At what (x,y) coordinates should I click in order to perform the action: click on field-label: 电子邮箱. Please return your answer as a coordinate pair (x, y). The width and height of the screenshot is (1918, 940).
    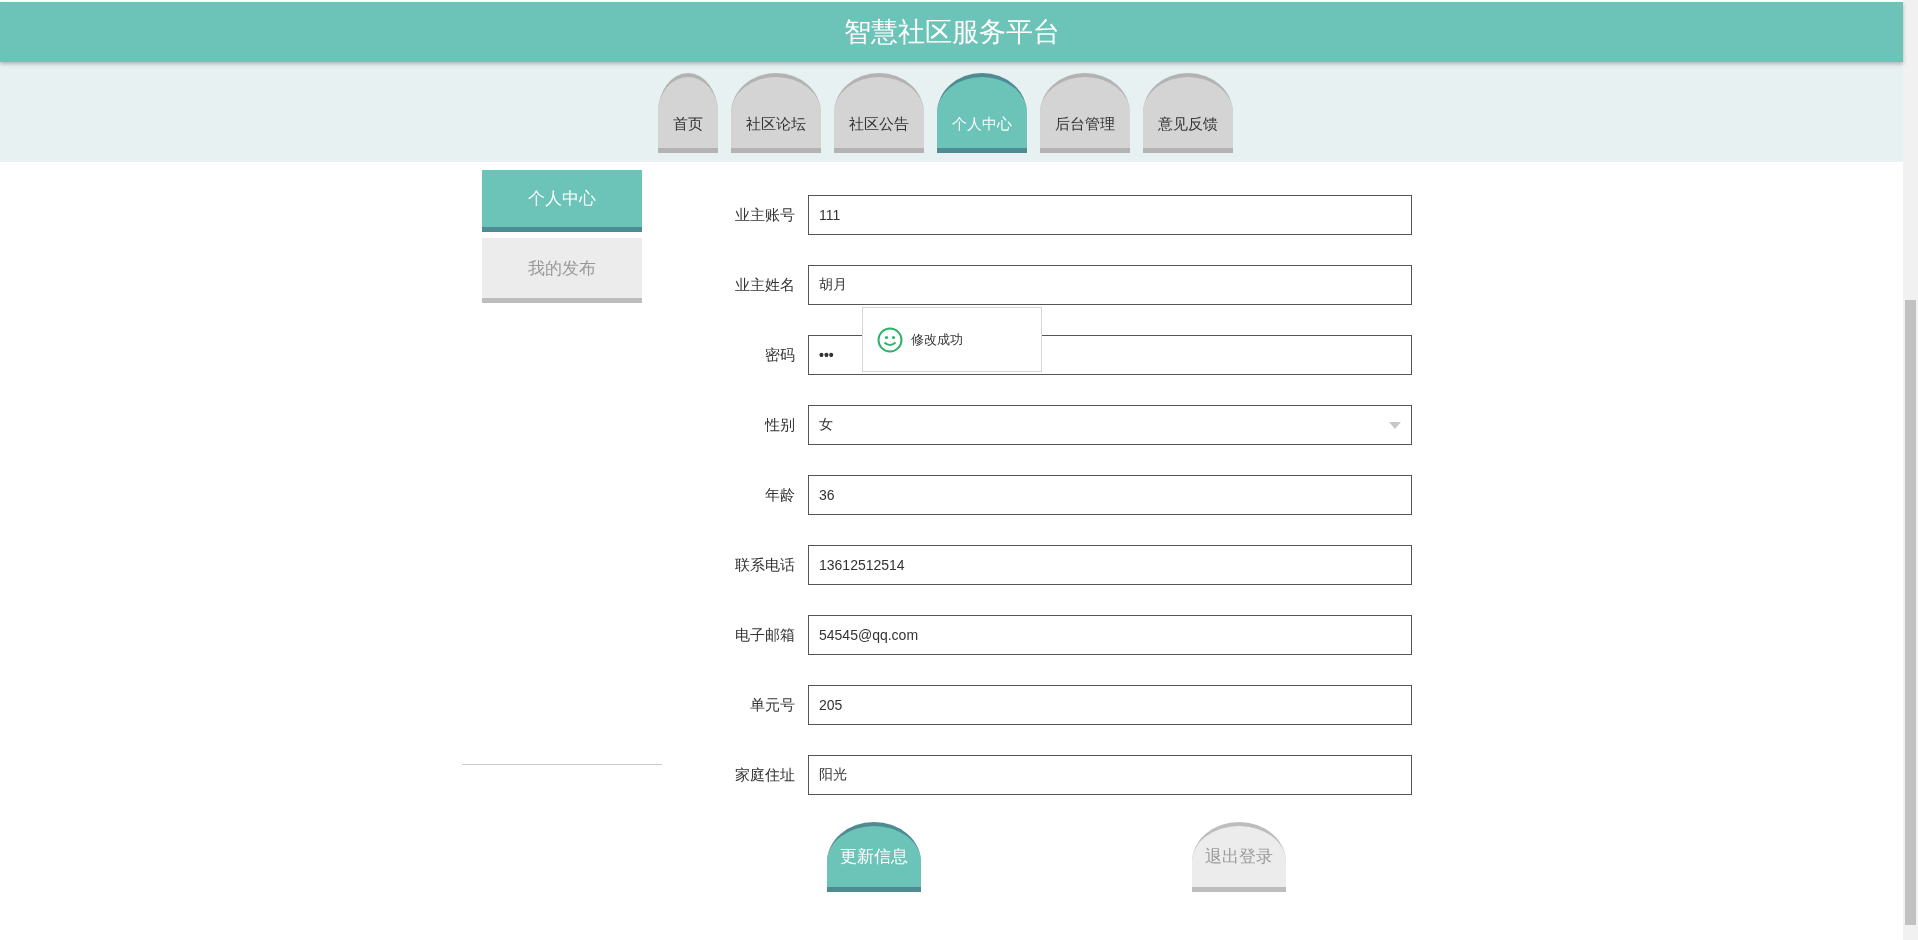
    Looking at the image, I should click on (764, 635).